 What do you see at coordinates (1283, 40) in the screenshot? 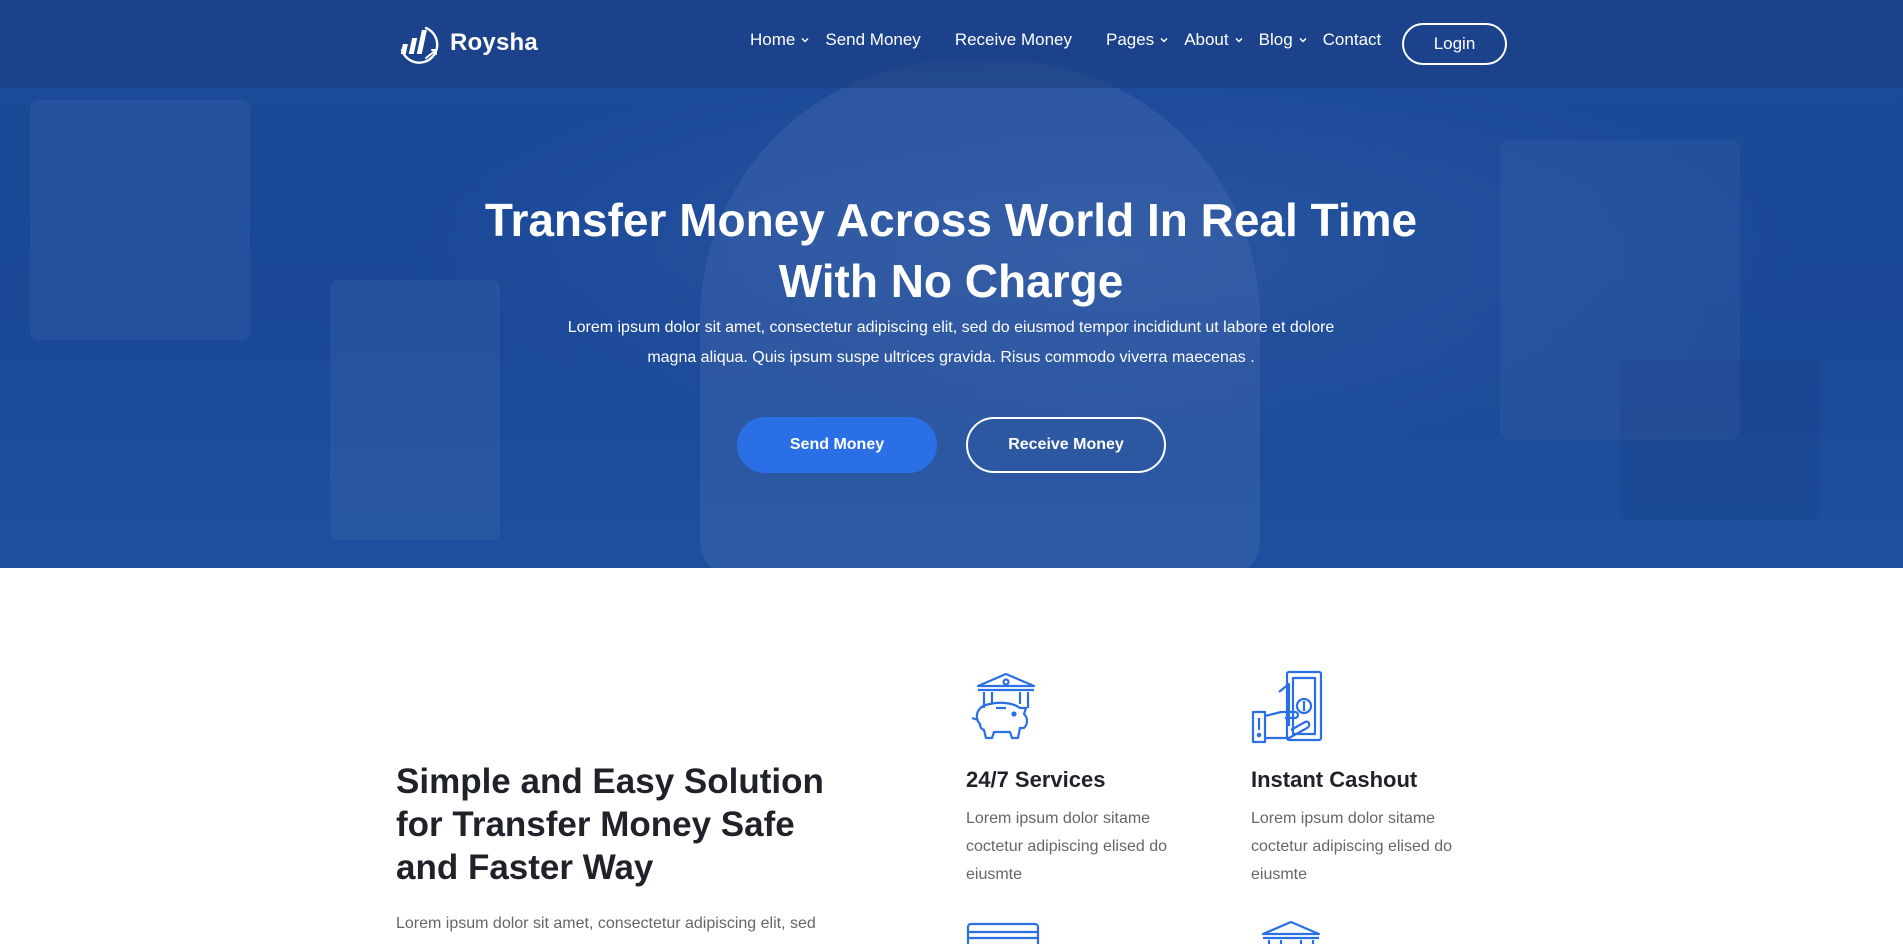
I see `nav-item-blog: Blog` at bounding box center [1283, 40].